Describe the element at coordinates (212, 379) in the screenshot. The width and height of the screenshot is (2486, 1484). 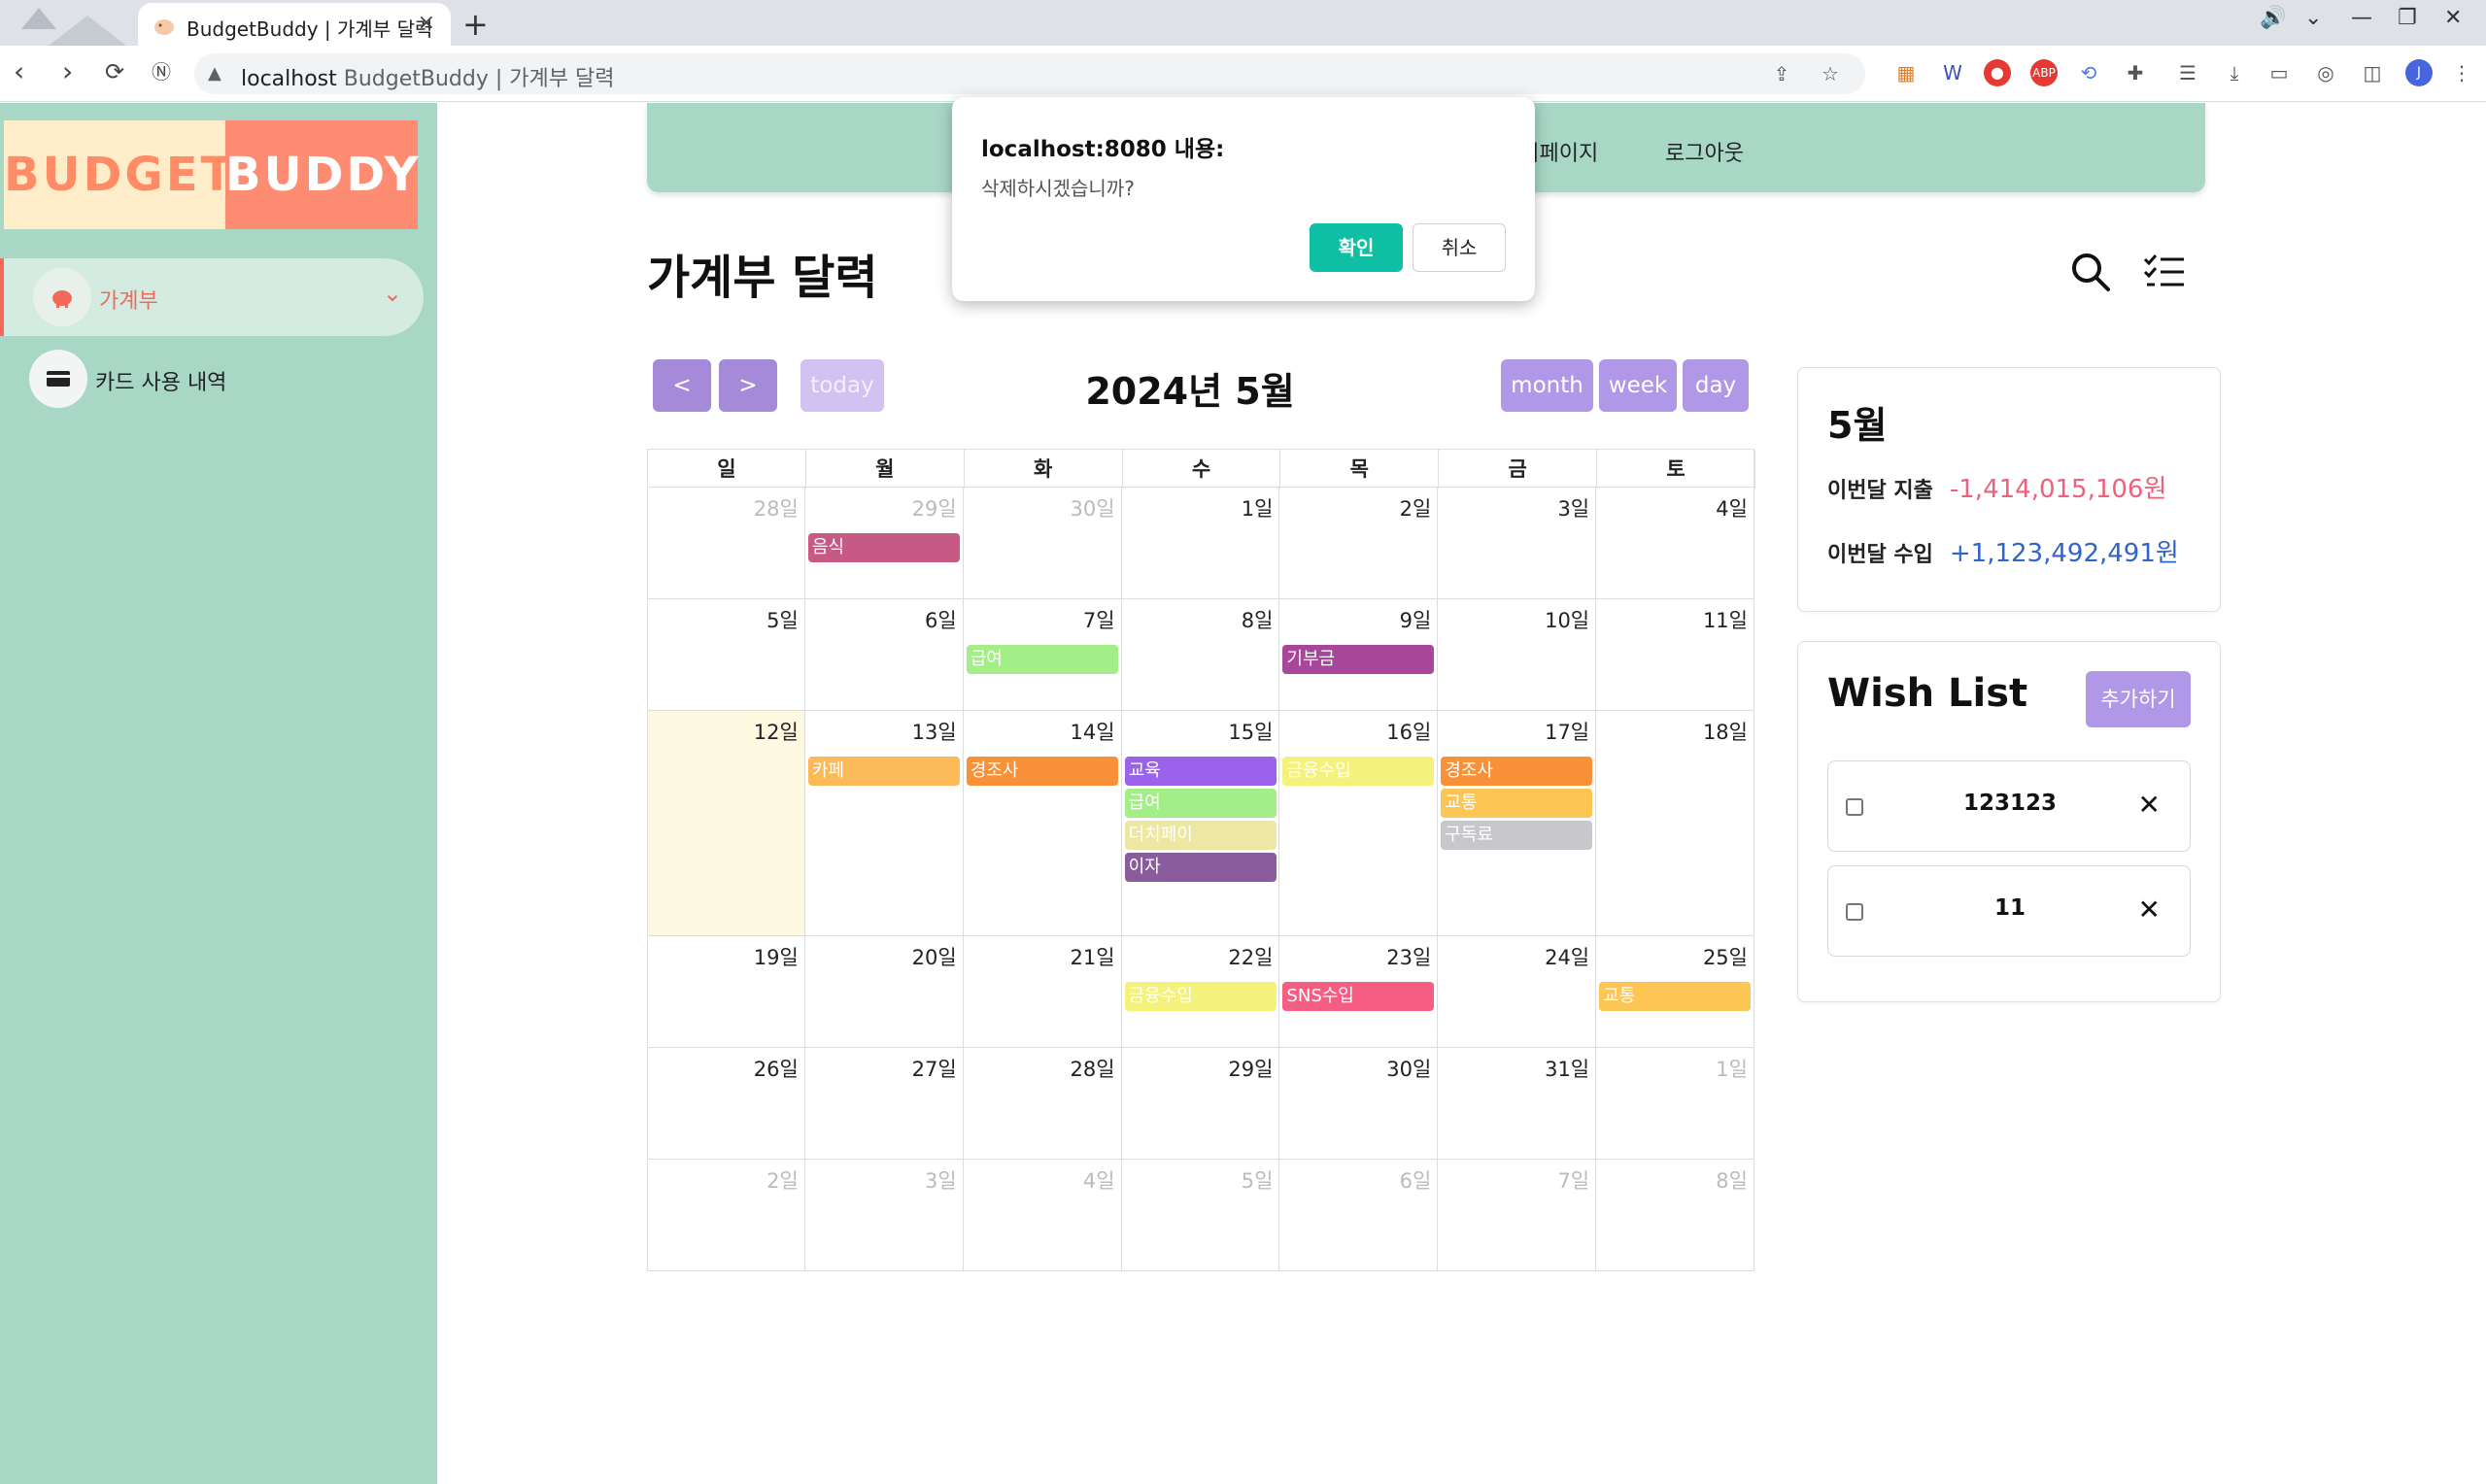
I see `sidebar-item-card-history: 카드 사용 내역` at that location.